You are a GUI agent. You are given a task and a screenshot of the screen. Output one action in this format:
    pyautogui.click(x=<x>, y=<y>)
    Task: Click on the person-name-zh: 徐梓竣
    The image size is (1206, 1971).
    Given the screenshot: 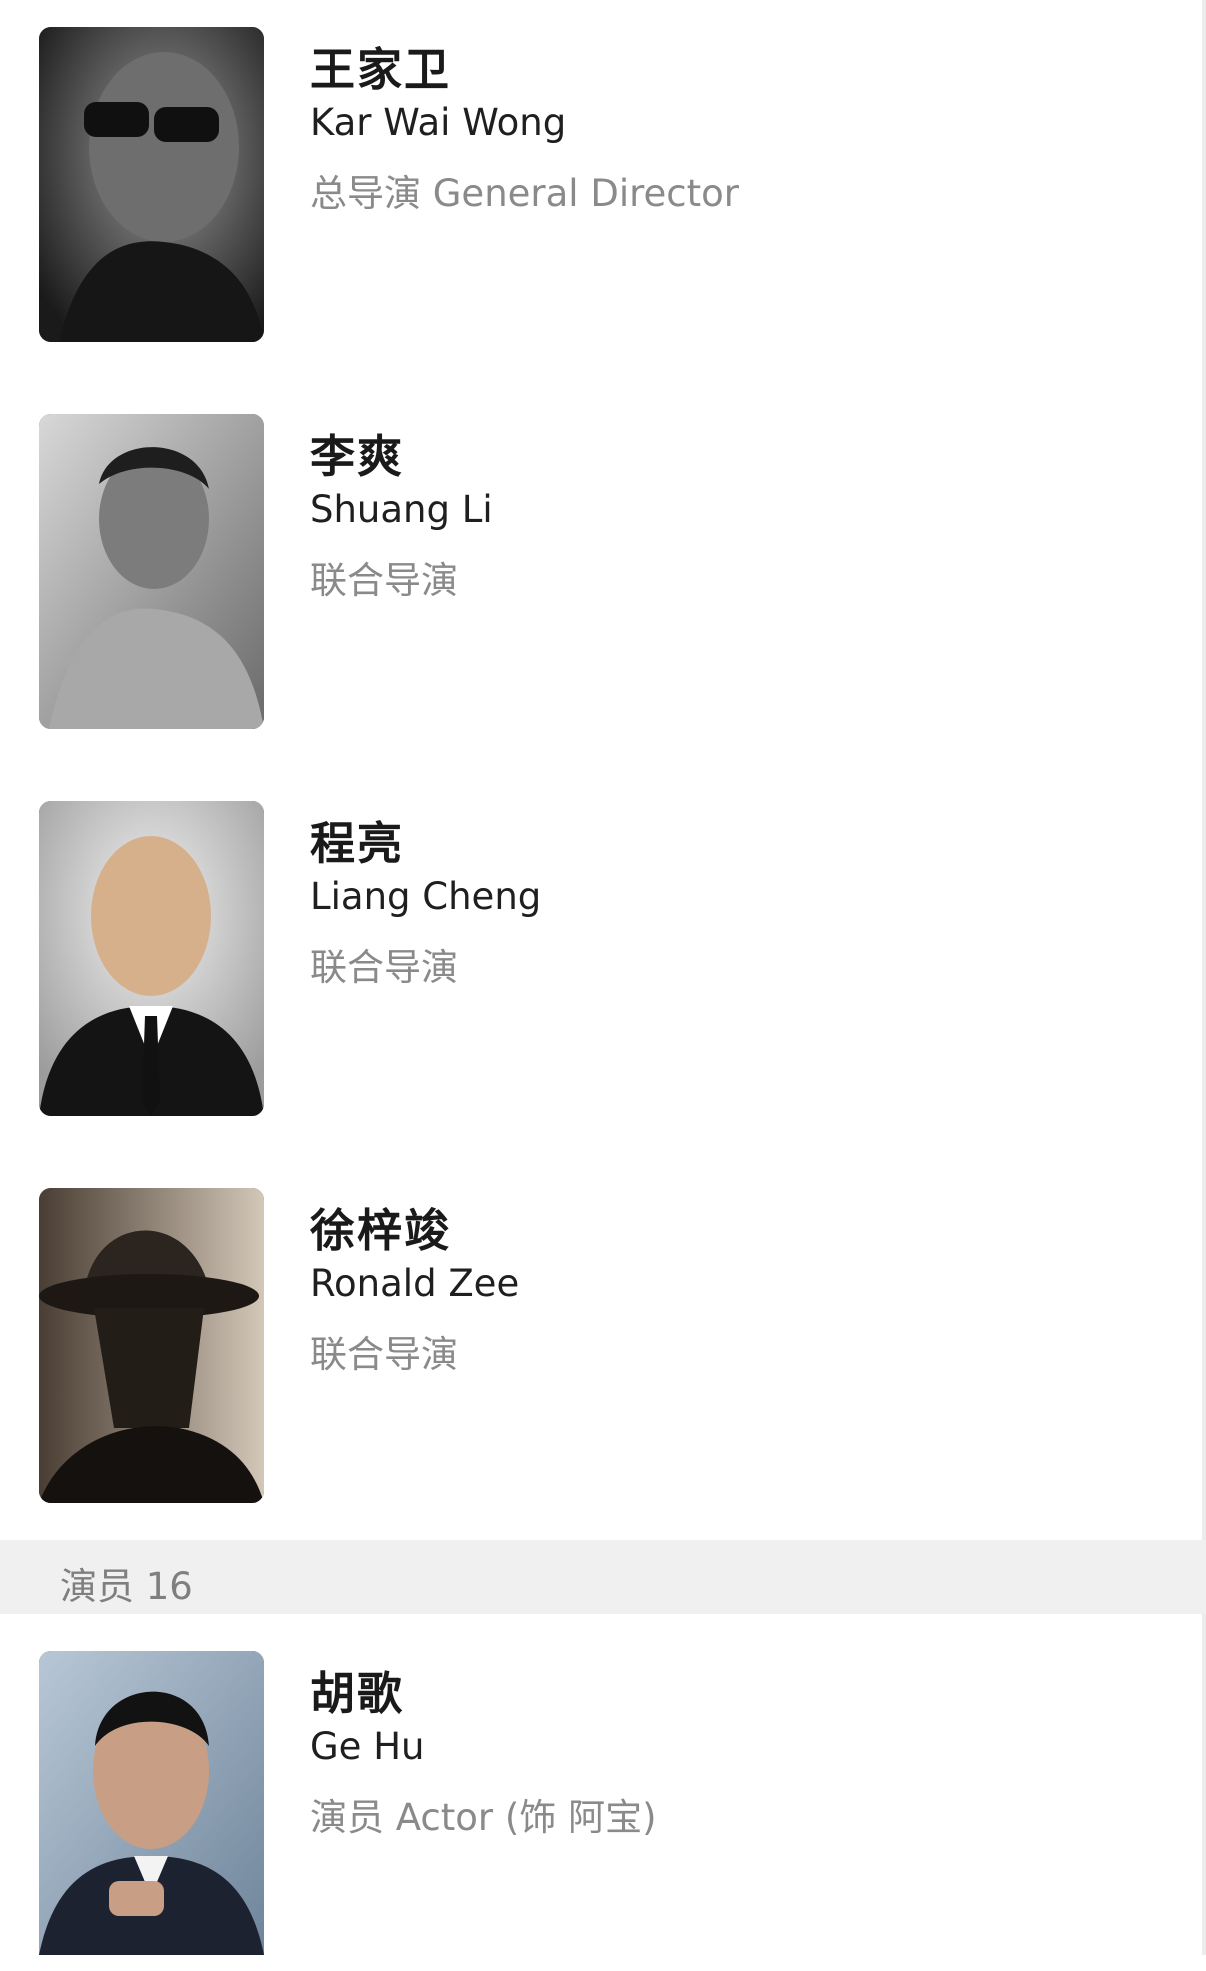 What is the action you would take?
    pyautogui.click(x=381, y=1230)
    